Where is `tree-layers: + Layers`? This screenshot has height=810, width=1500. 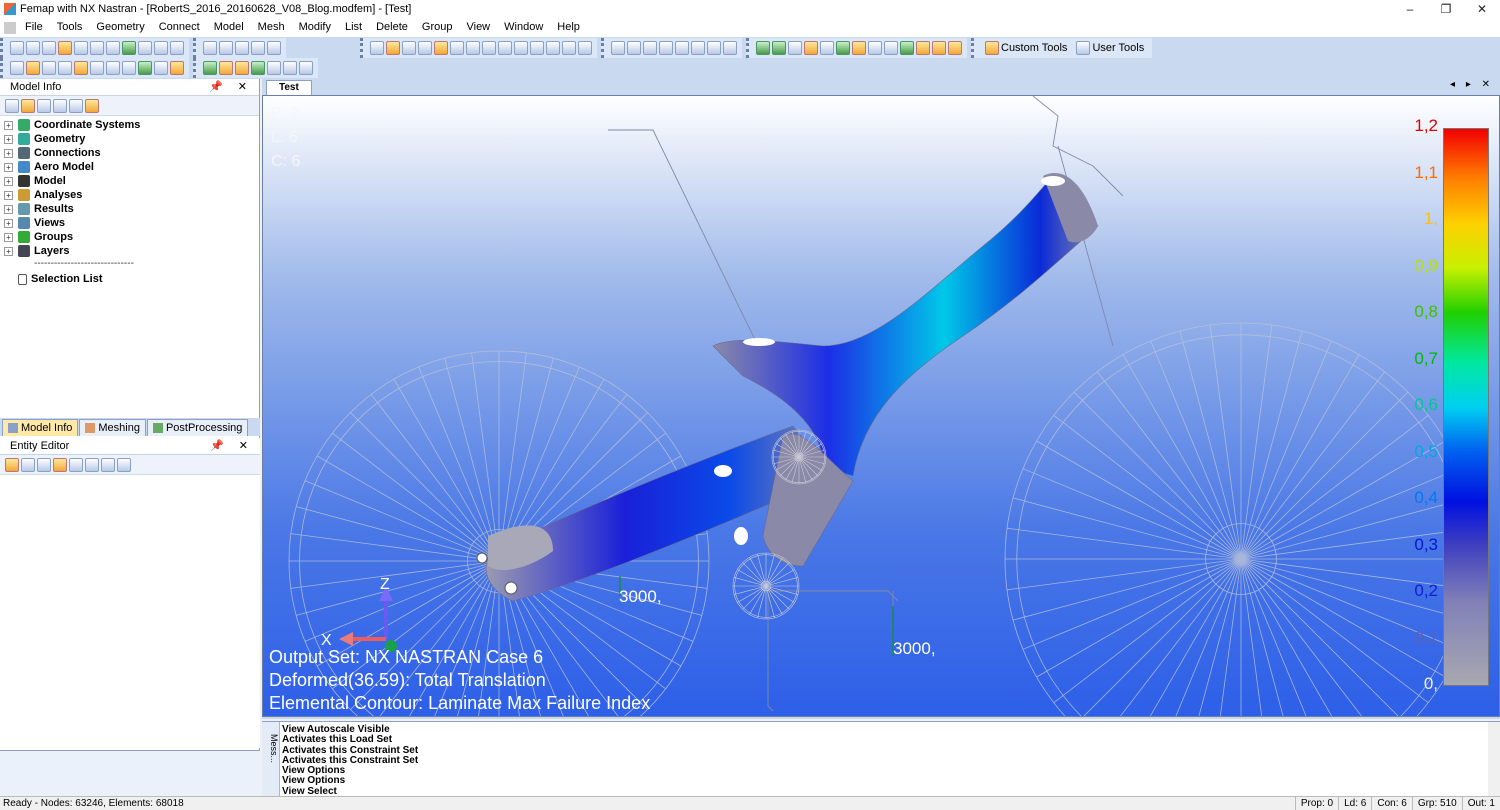
tree-layers: + Layers is located at coordinates (129, 251).